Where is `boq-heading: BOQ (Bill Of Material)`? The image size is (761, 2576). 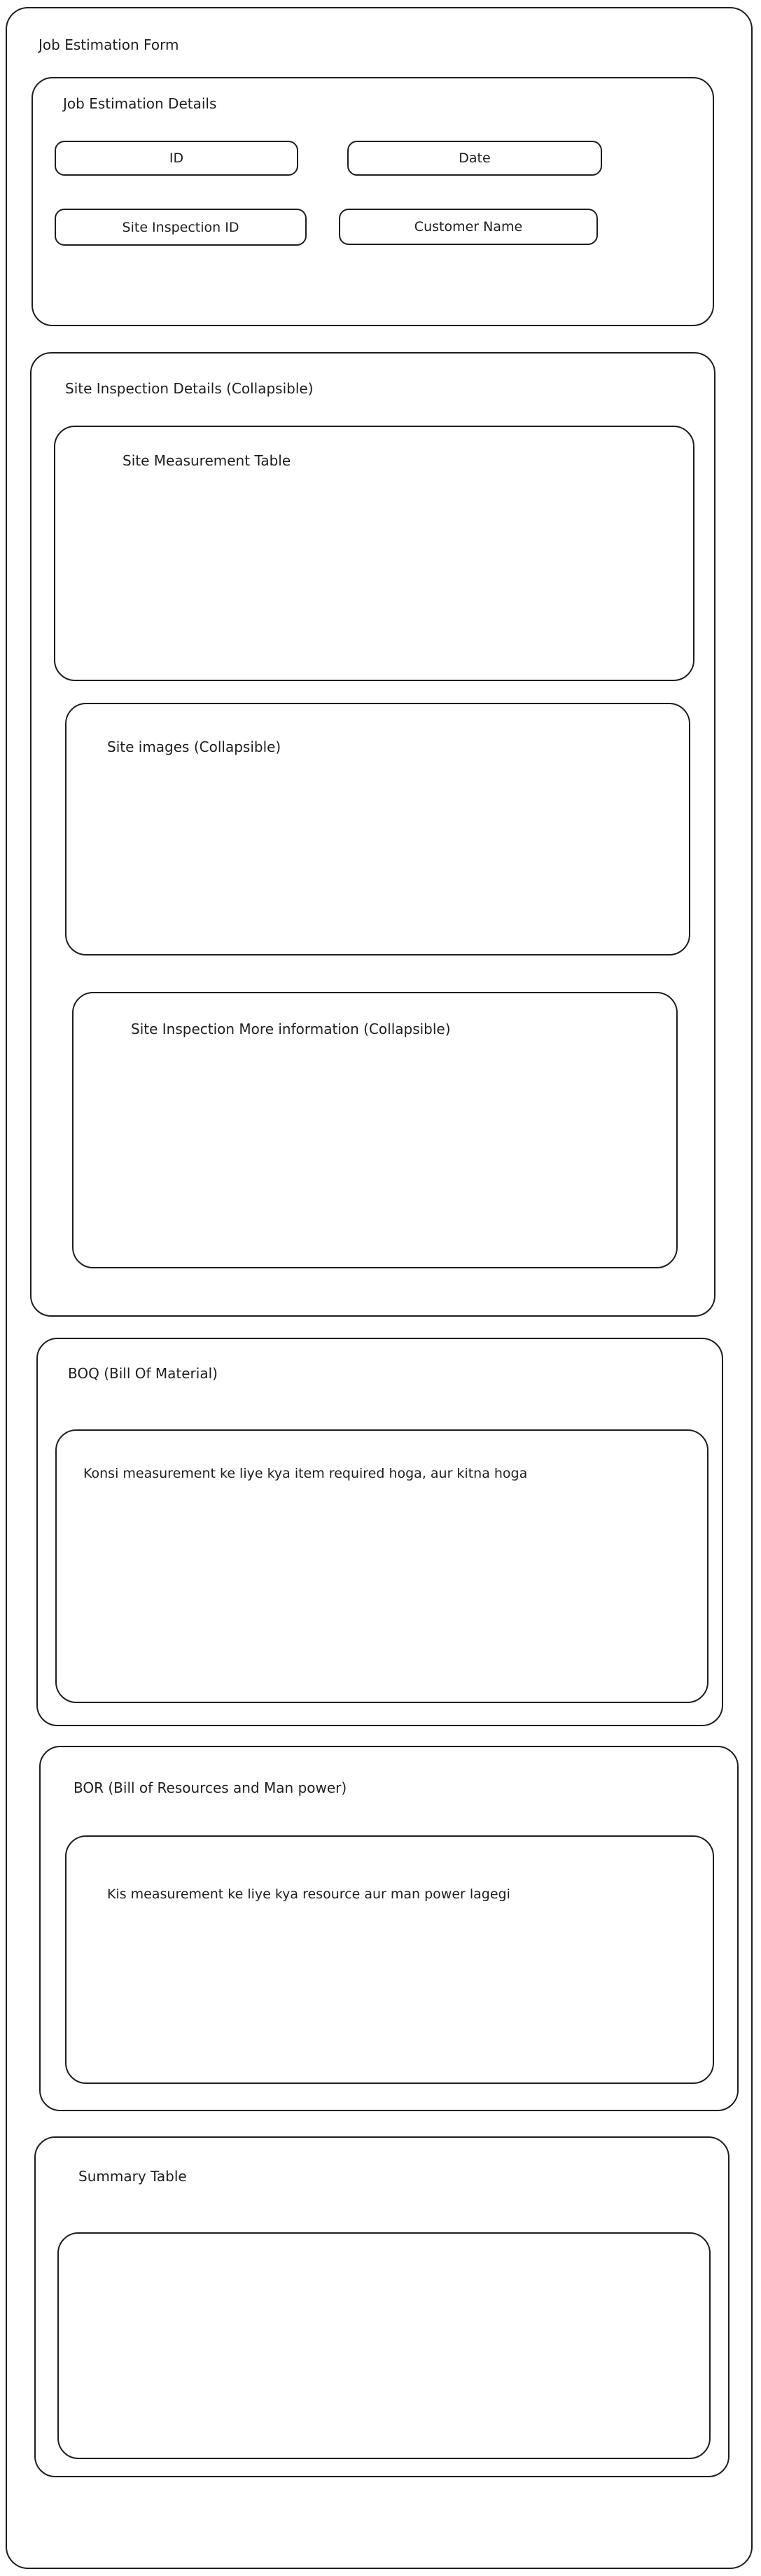
boq-heading: BOQ (Bill Of Material) is located at coordinates (143, 1373).